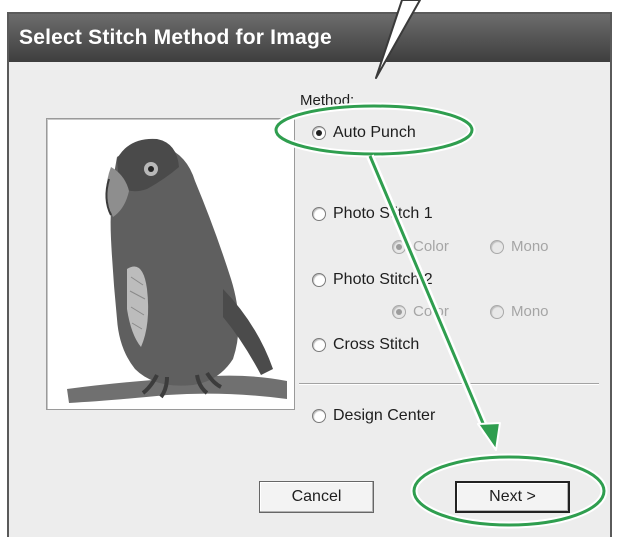  I want to click on radio-design-center: Design Center, so click(373, 416).